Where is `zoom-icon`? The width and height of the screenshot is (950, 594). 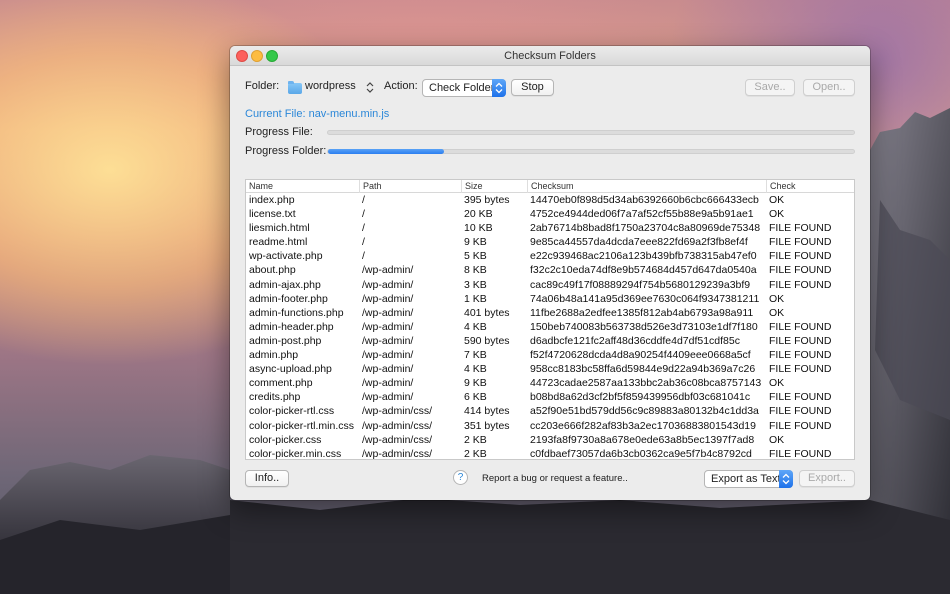
zoom-icon is located at coordinates (272, 56).